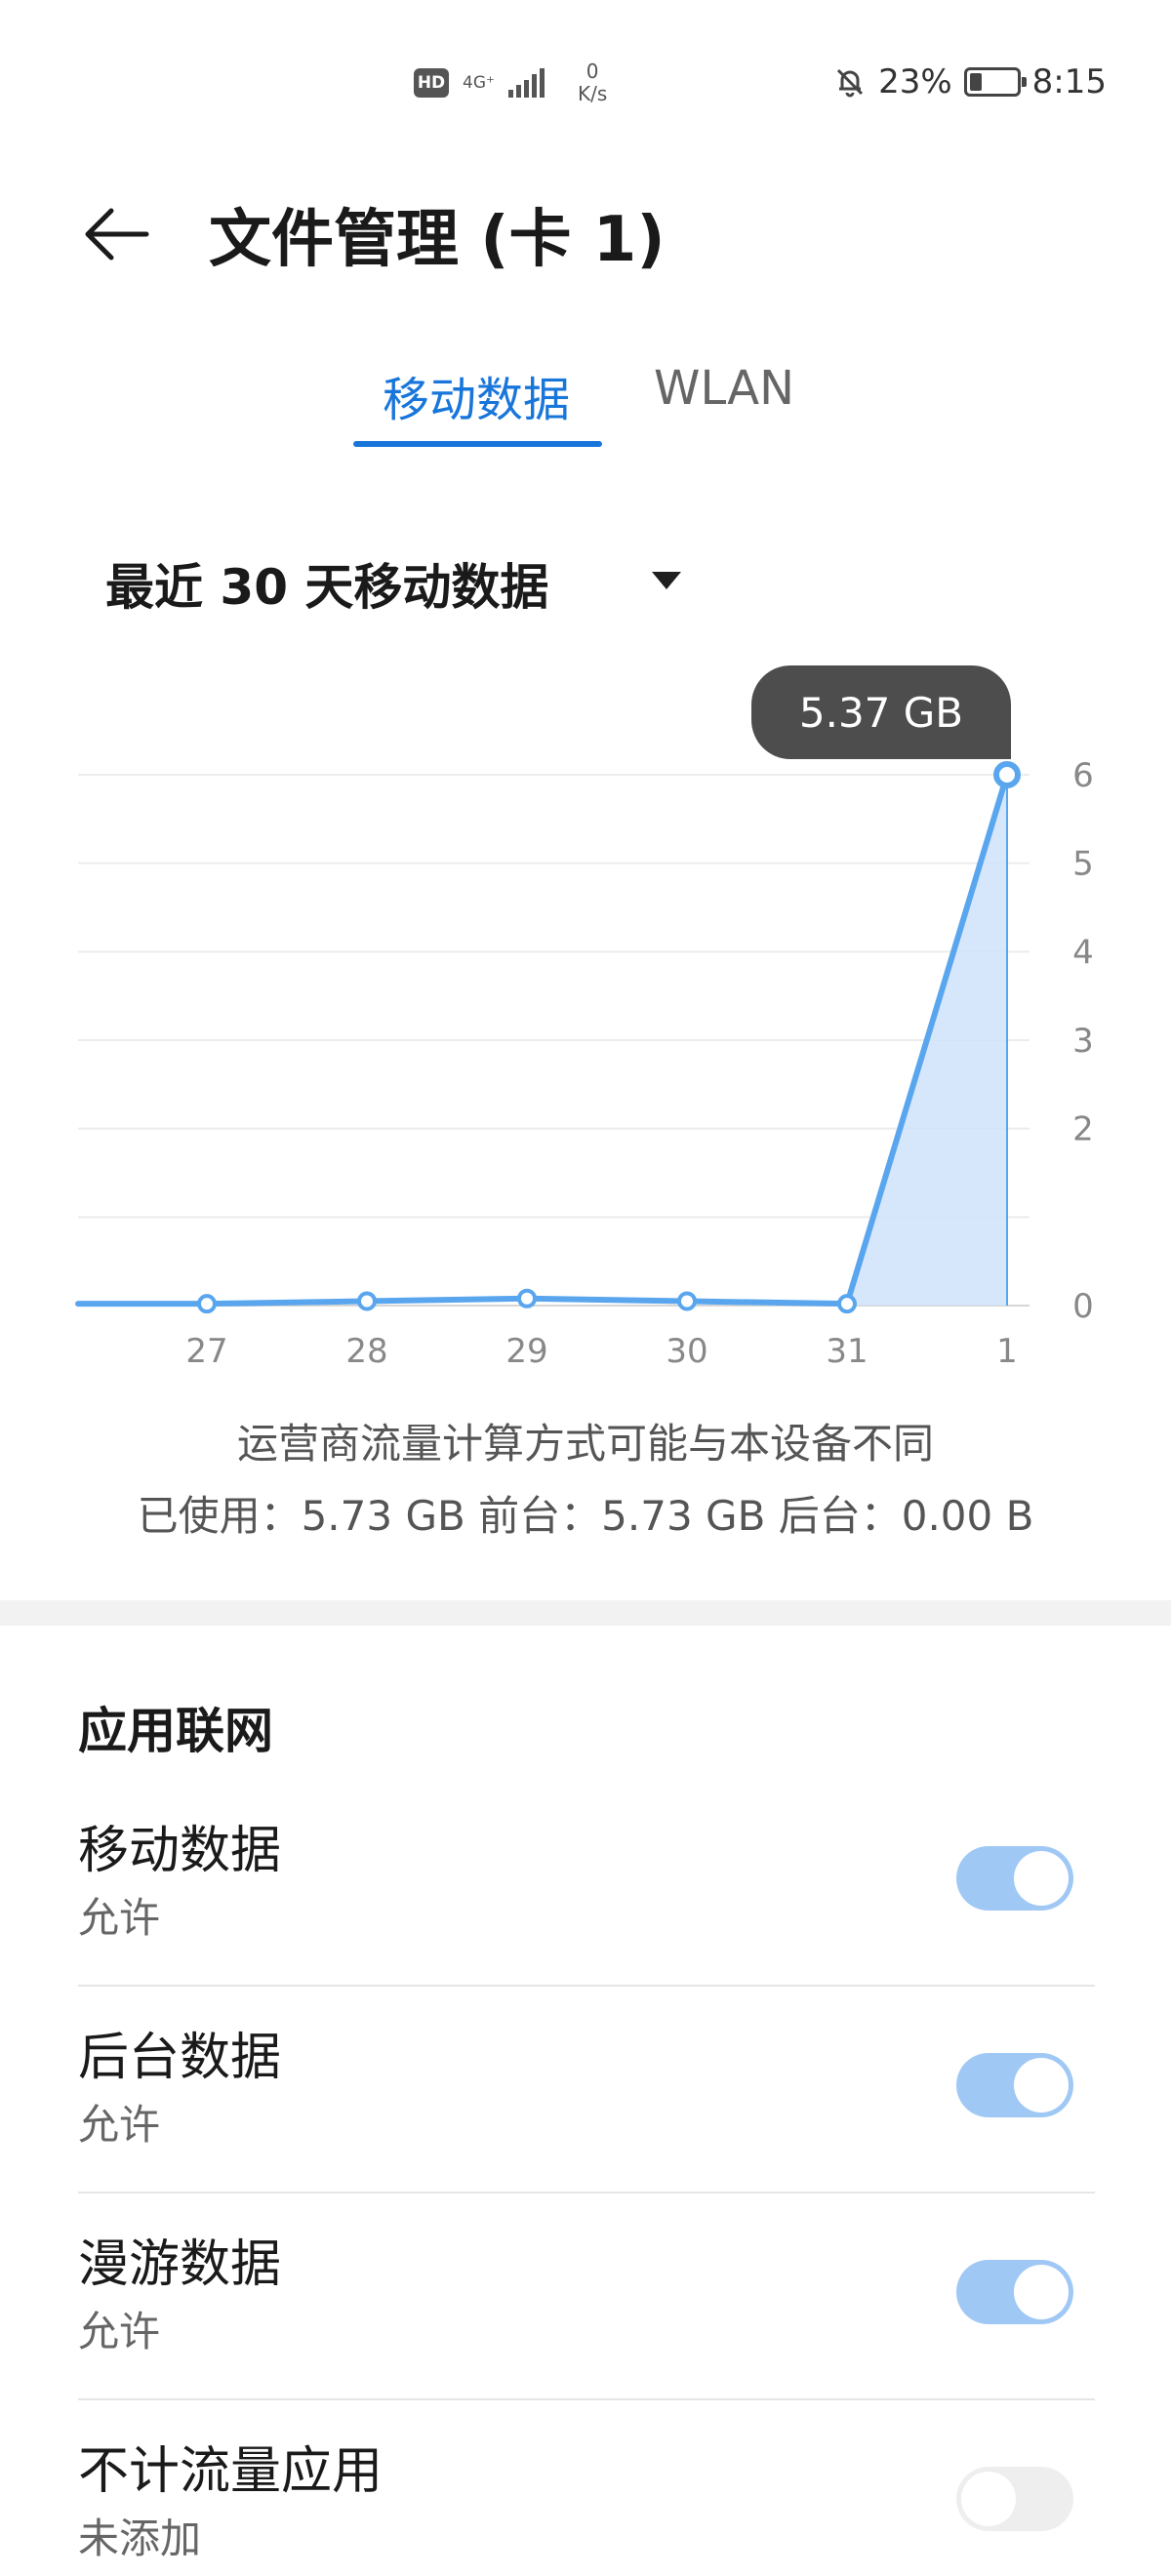 The height and width of the screenshot is (2576, 1171). Describe the element at coordinates (180, 2058) in the screenshot. I see `setting-label: 后台数据` at that location.